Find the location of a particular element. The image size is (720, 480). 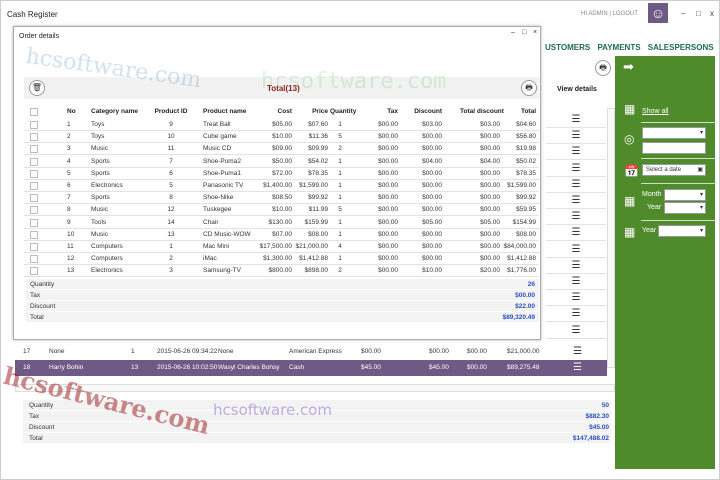

filter-select: ▾ is located at coordinates (674, 133).